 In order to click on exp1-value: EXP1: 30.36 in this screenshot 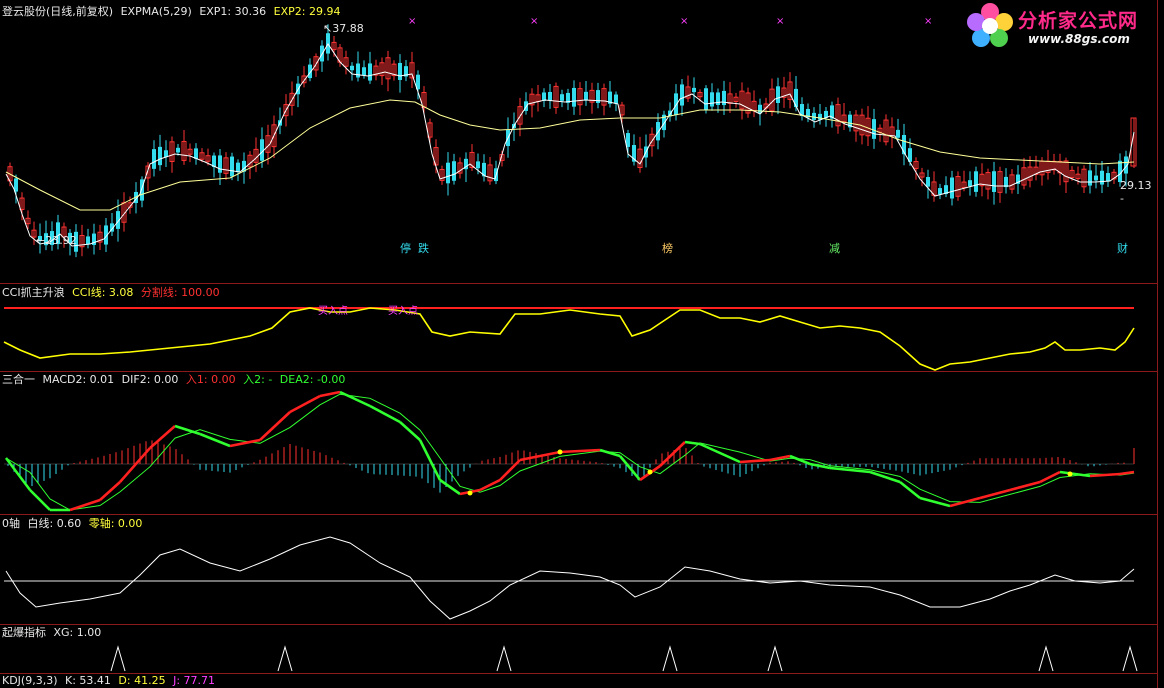, I will do `click(233, 11)`.